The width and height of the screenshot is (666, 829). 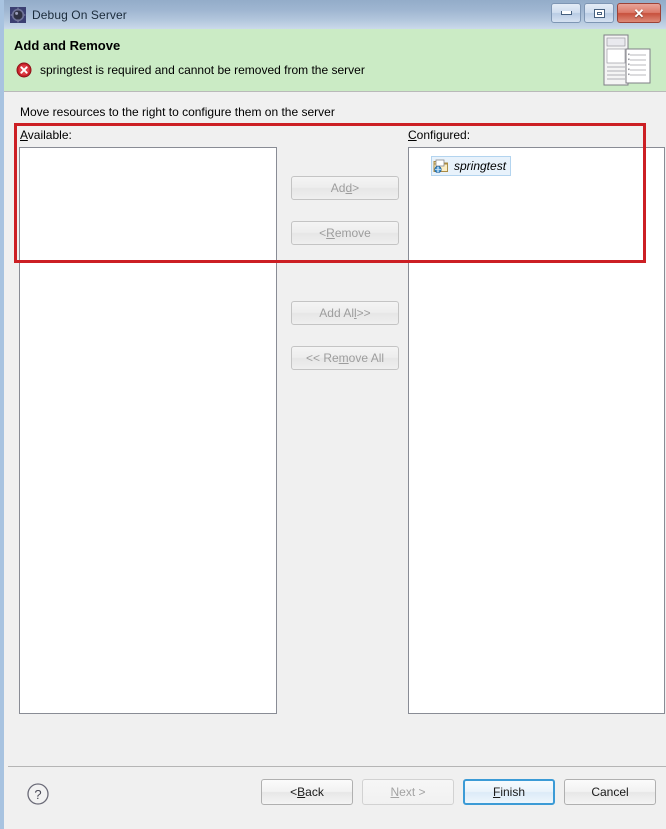 I want to click on help-question-icon: ?, so click(x=38, y=794).